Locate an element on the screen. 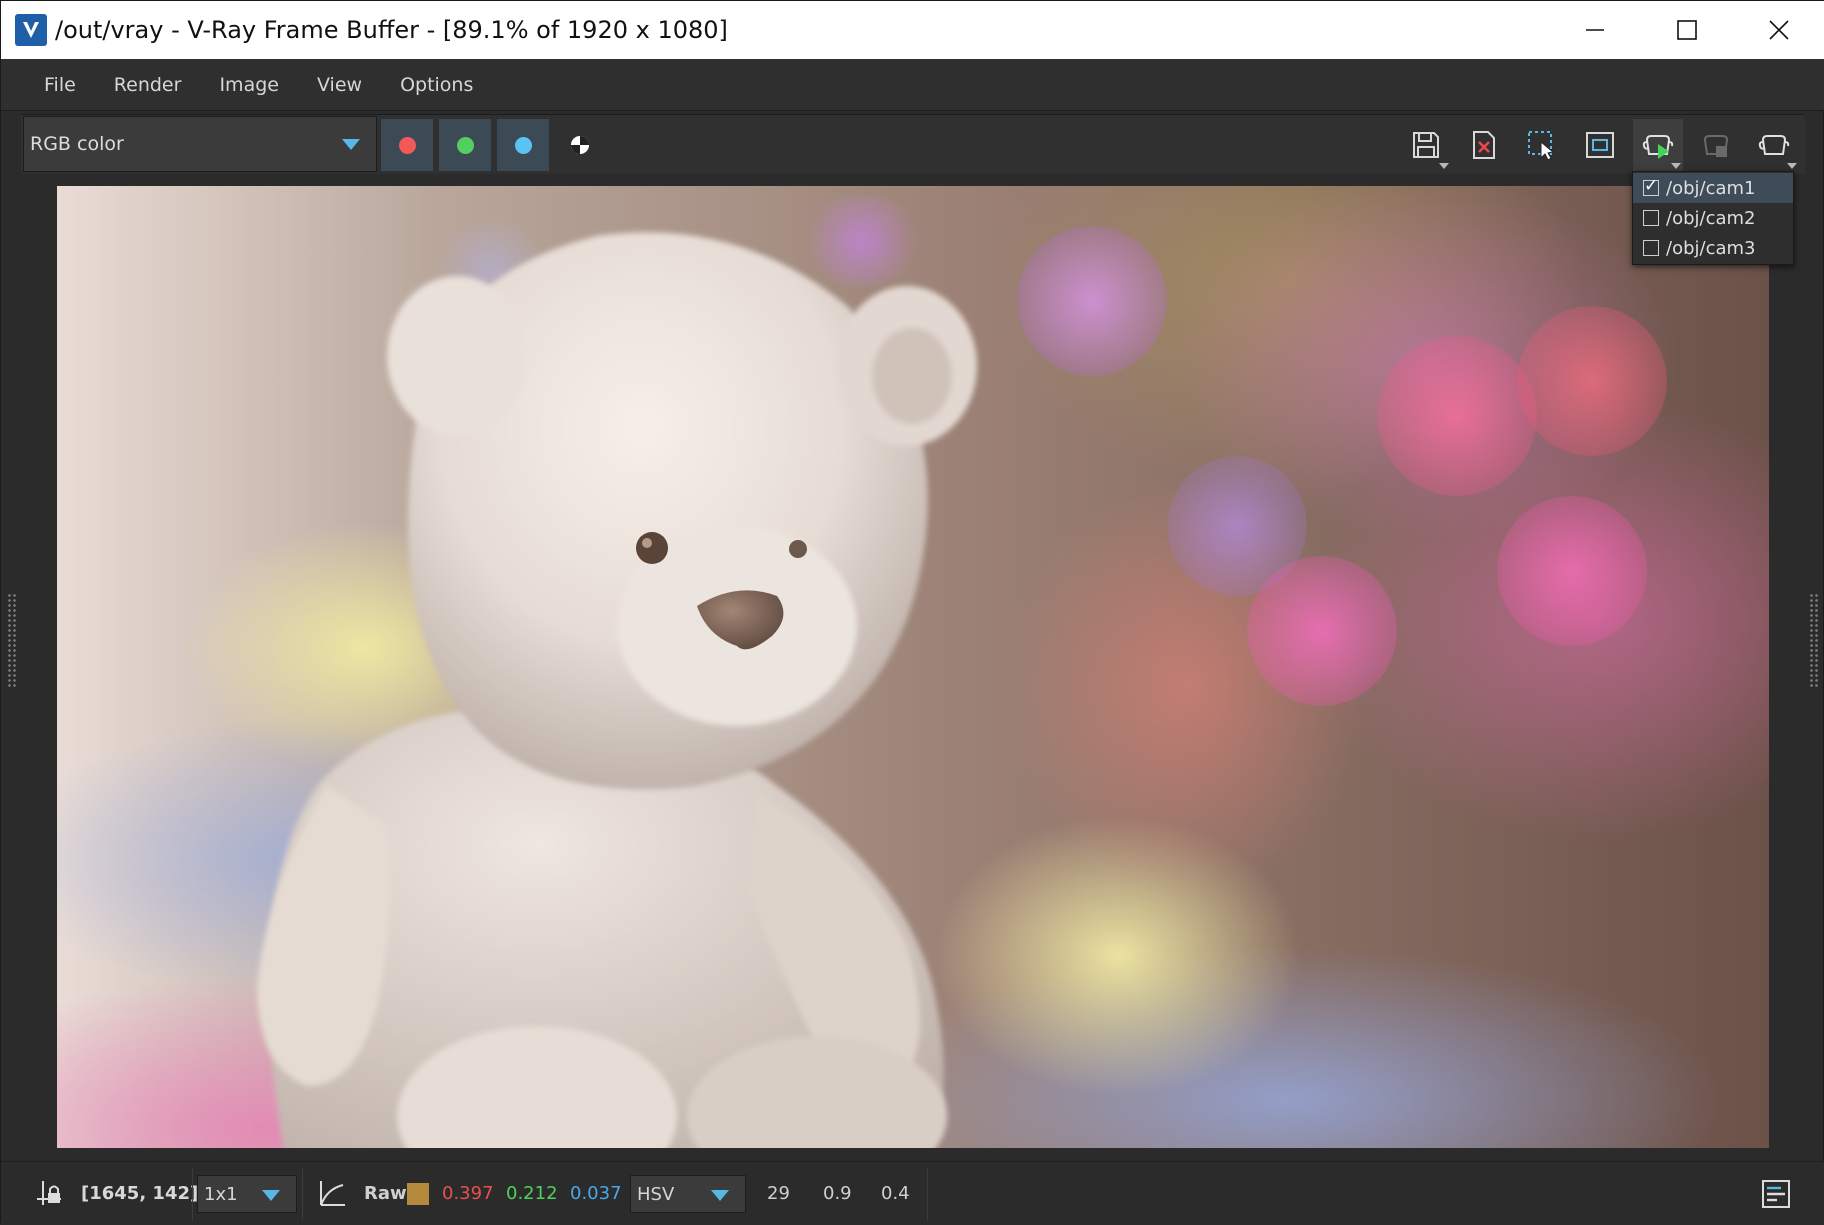 The image size is (1824, 1225). minimize-icon is located at coordinates (1595, 30).